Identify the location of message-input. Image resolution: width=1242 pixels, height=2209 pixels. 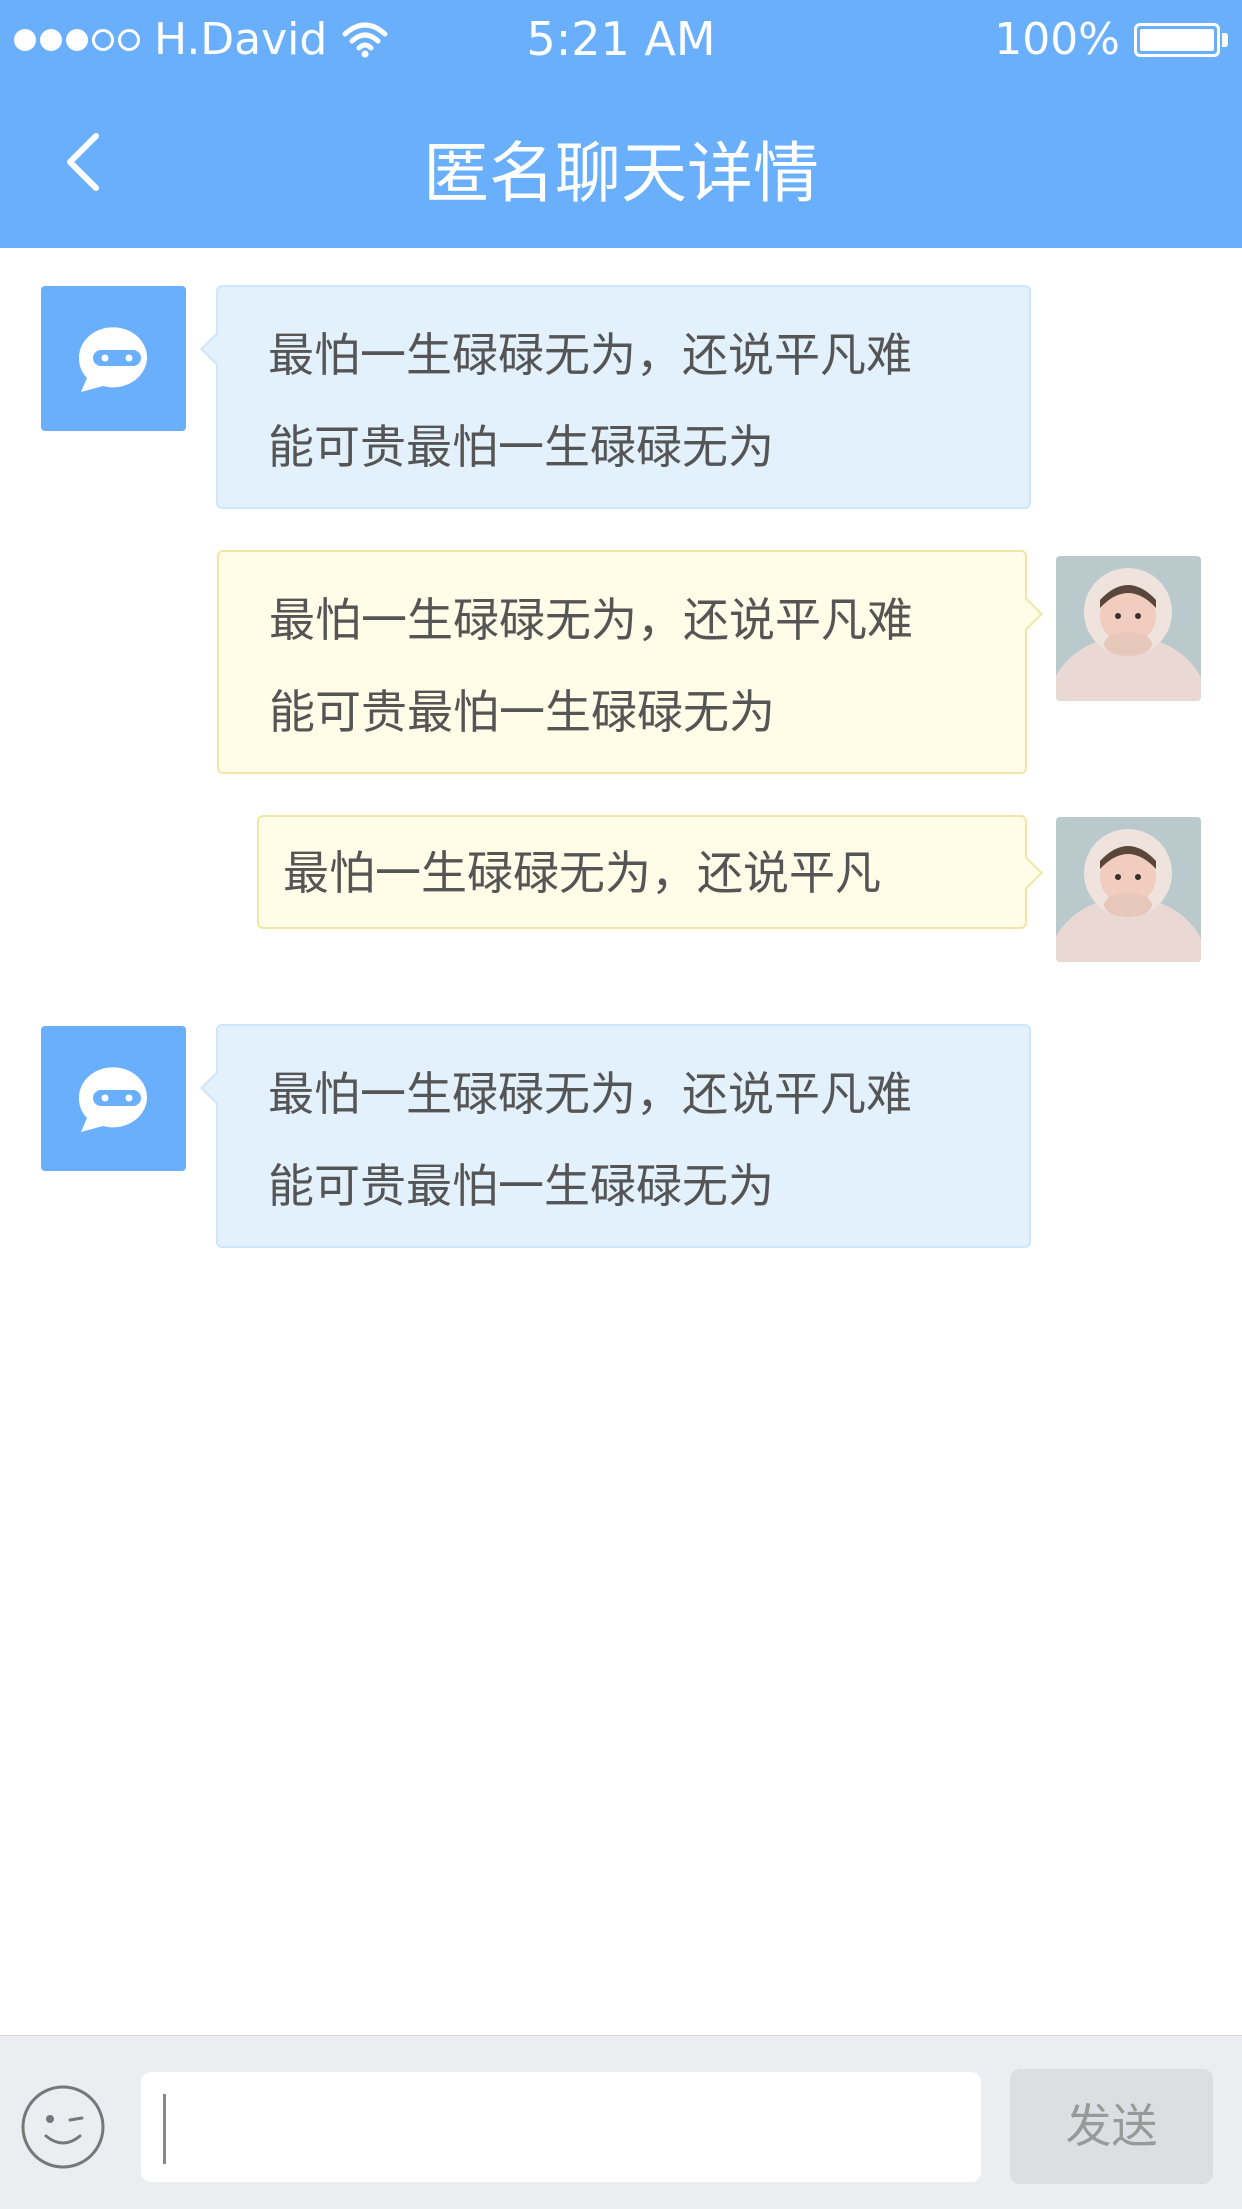
(561, 2127).